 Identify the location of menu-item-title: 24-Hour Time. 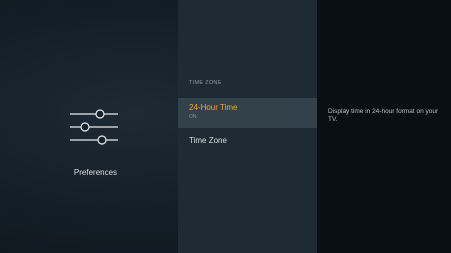
(213, 107).